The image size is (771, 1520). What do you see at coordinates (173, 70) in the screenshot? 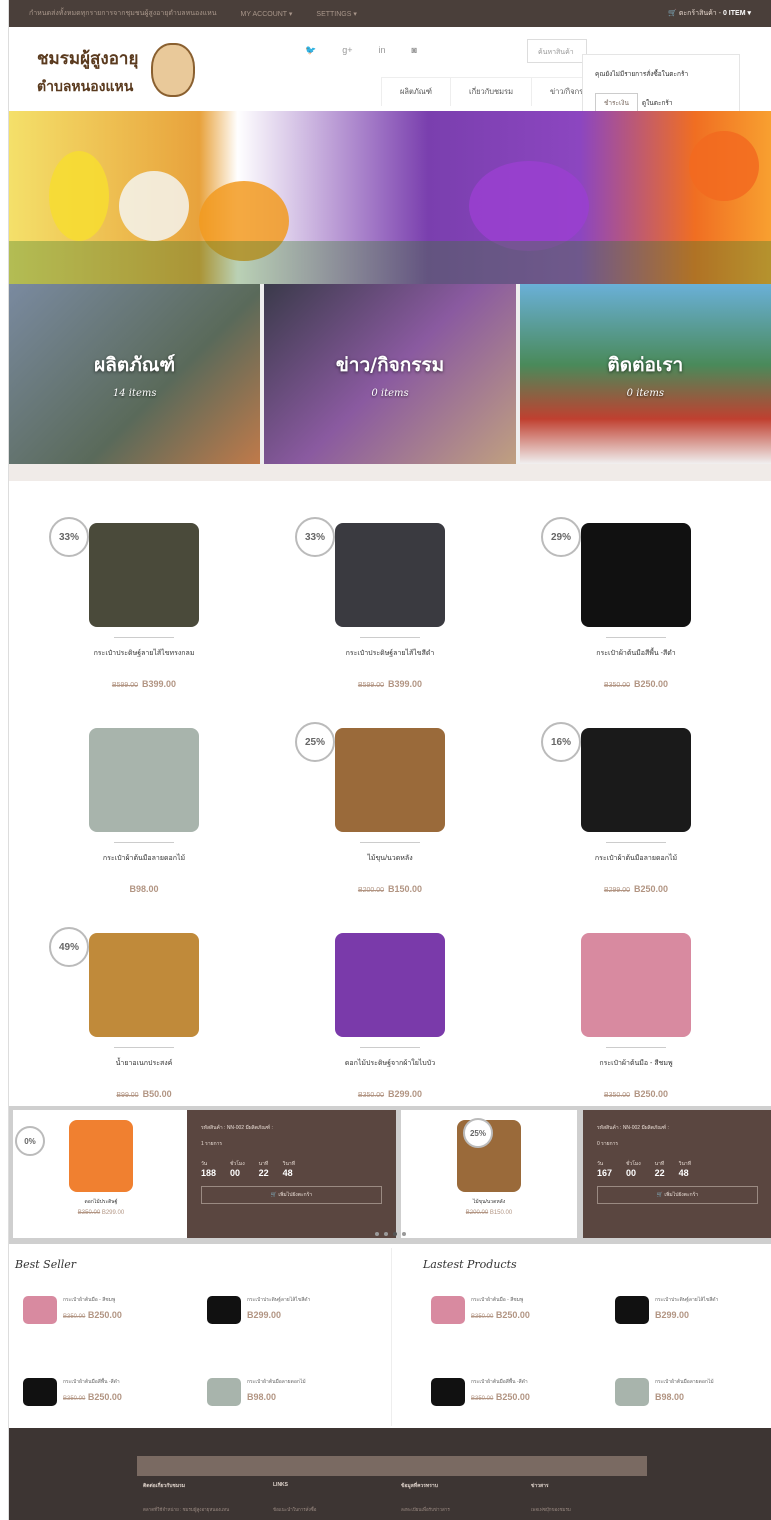
I see `logo-emblem` at bounding box center [173, 70].